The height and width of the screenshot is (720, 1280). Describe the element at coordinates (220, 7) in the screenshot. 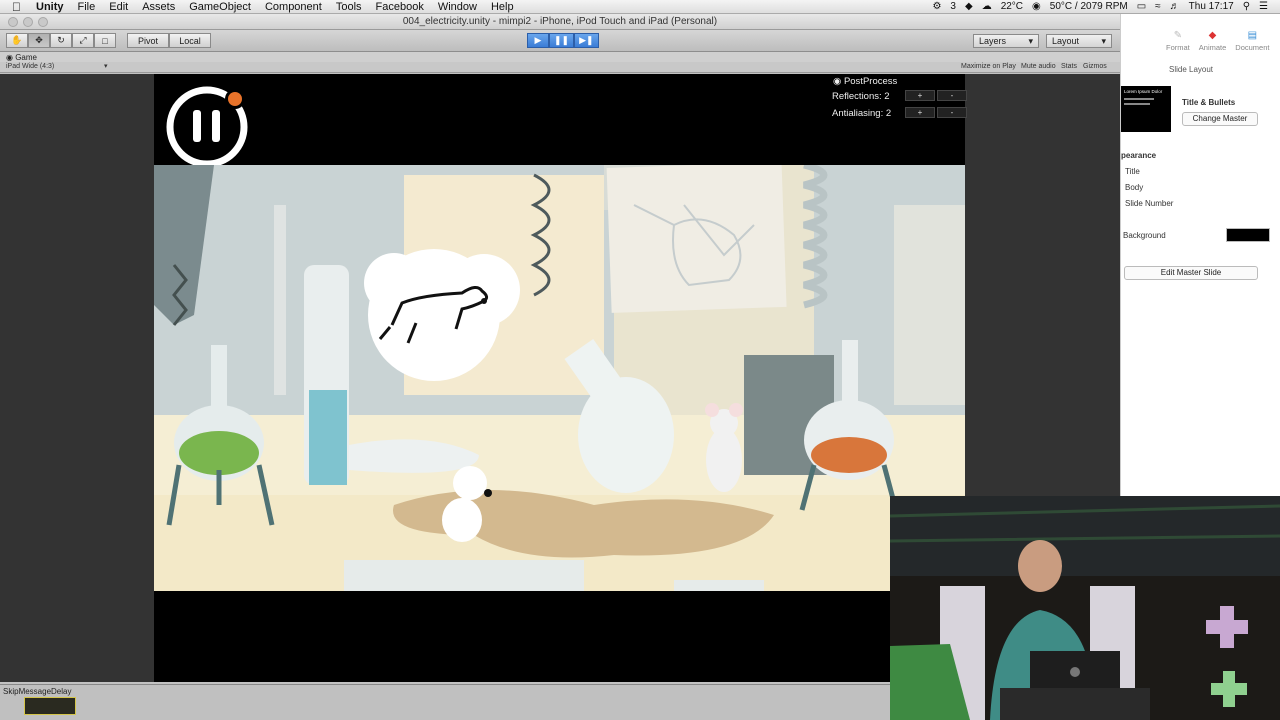

I see `menu-gameobject: GameObject` at that location.